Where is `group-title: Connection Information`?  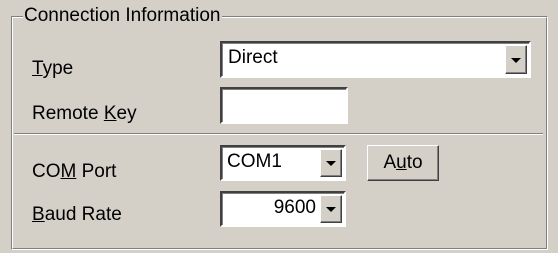
group-title: Connection Information is located at coordinates (123, 16).